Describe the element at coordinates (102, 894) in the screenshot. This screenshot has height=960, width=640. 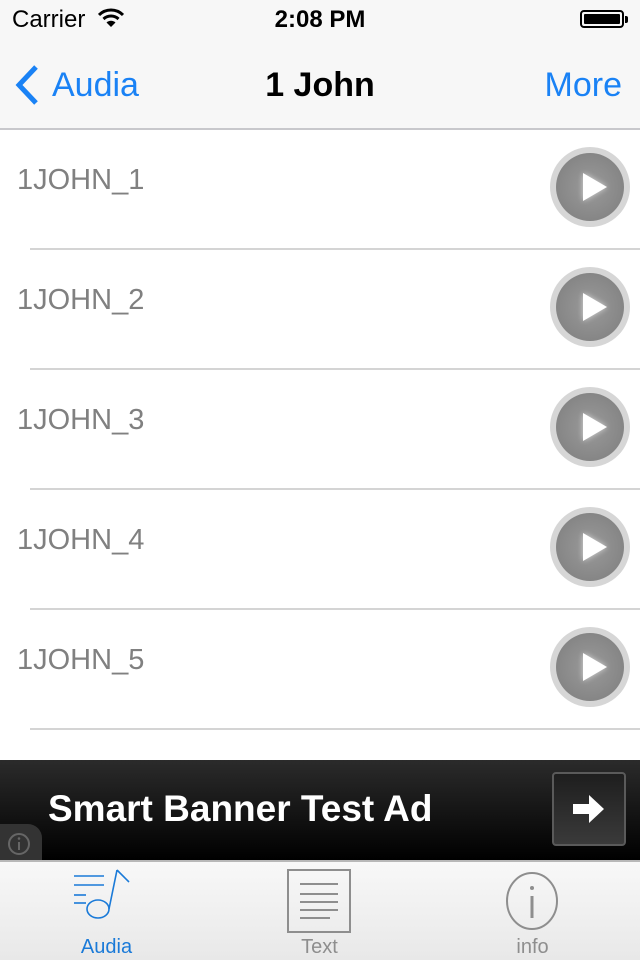
I see `music-list-icon` at that location.